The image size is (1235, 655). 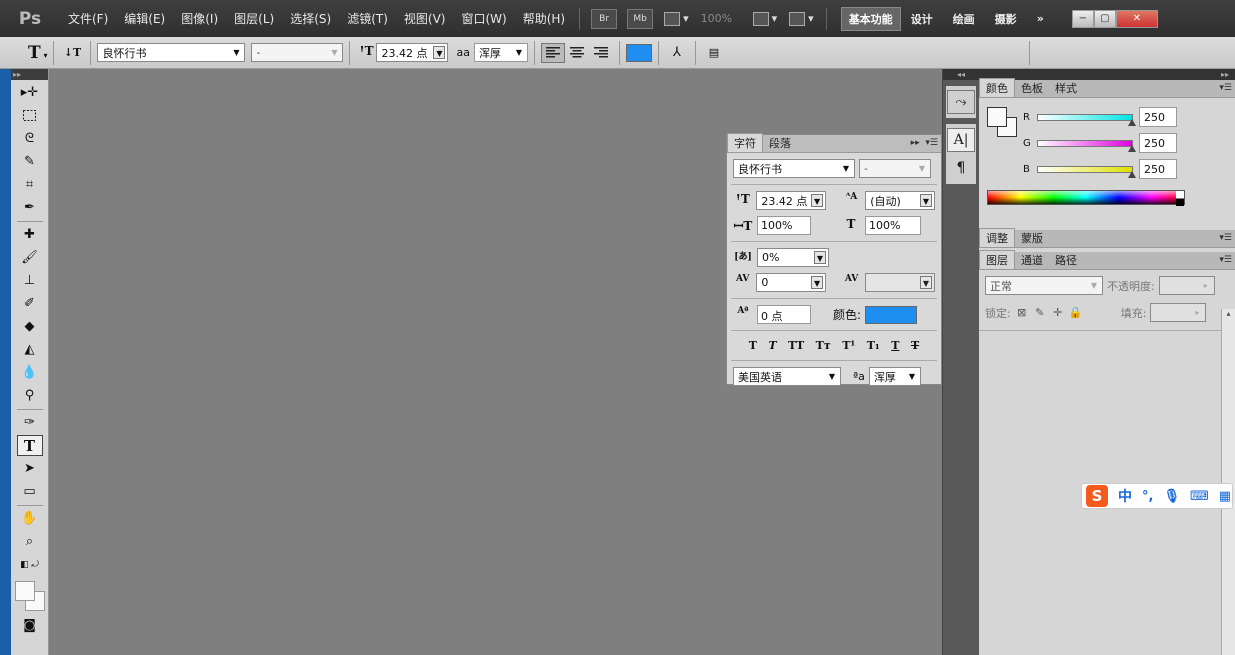 I want to click on superscript-button: T¹, so click(x=848, y=345).